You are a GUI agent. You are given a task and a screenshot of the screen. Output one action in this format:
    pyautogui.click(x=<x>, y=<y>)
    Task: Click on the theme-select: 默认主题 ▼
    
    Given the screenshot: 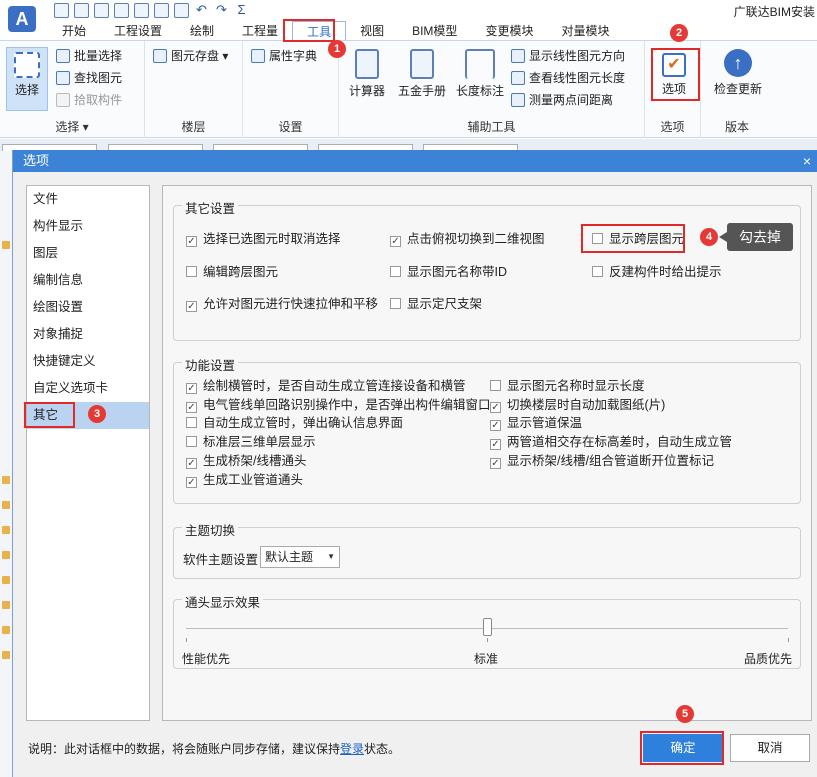 What is the action you would take?
    pyautogui.click(x=300, y=557)
    